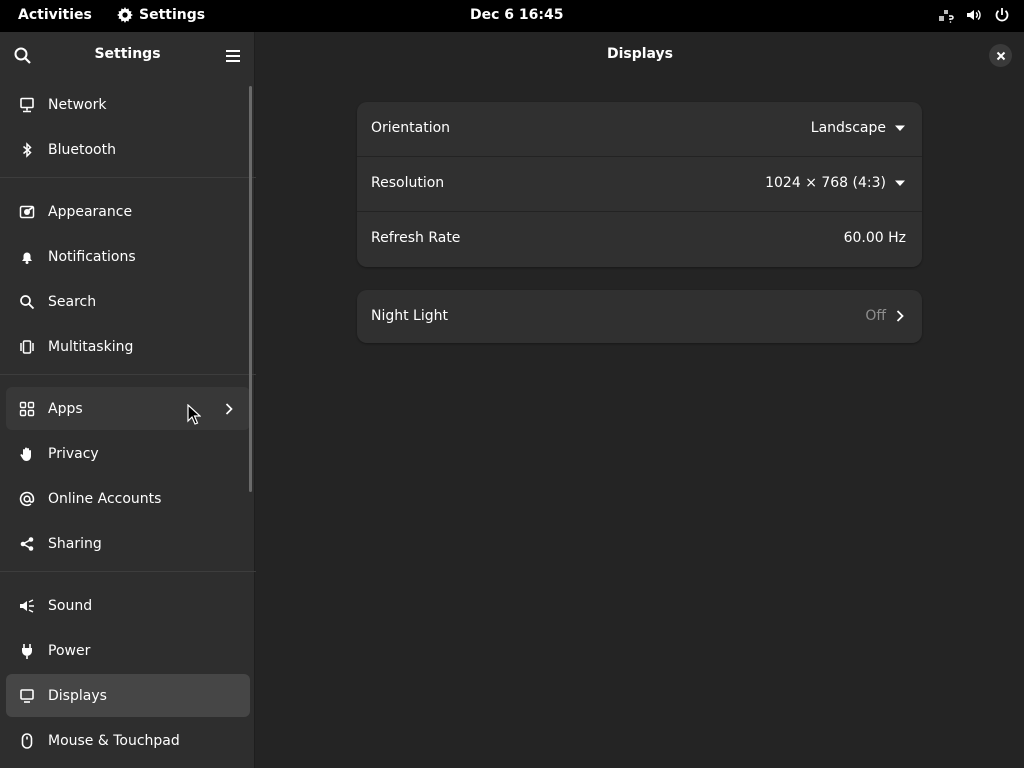 The width and height of the screenshot is (1024, 768). Describe the element at coordinates (639, 129) in the screenshot. I see `orientation-row: Orientation Landscape` at that location.